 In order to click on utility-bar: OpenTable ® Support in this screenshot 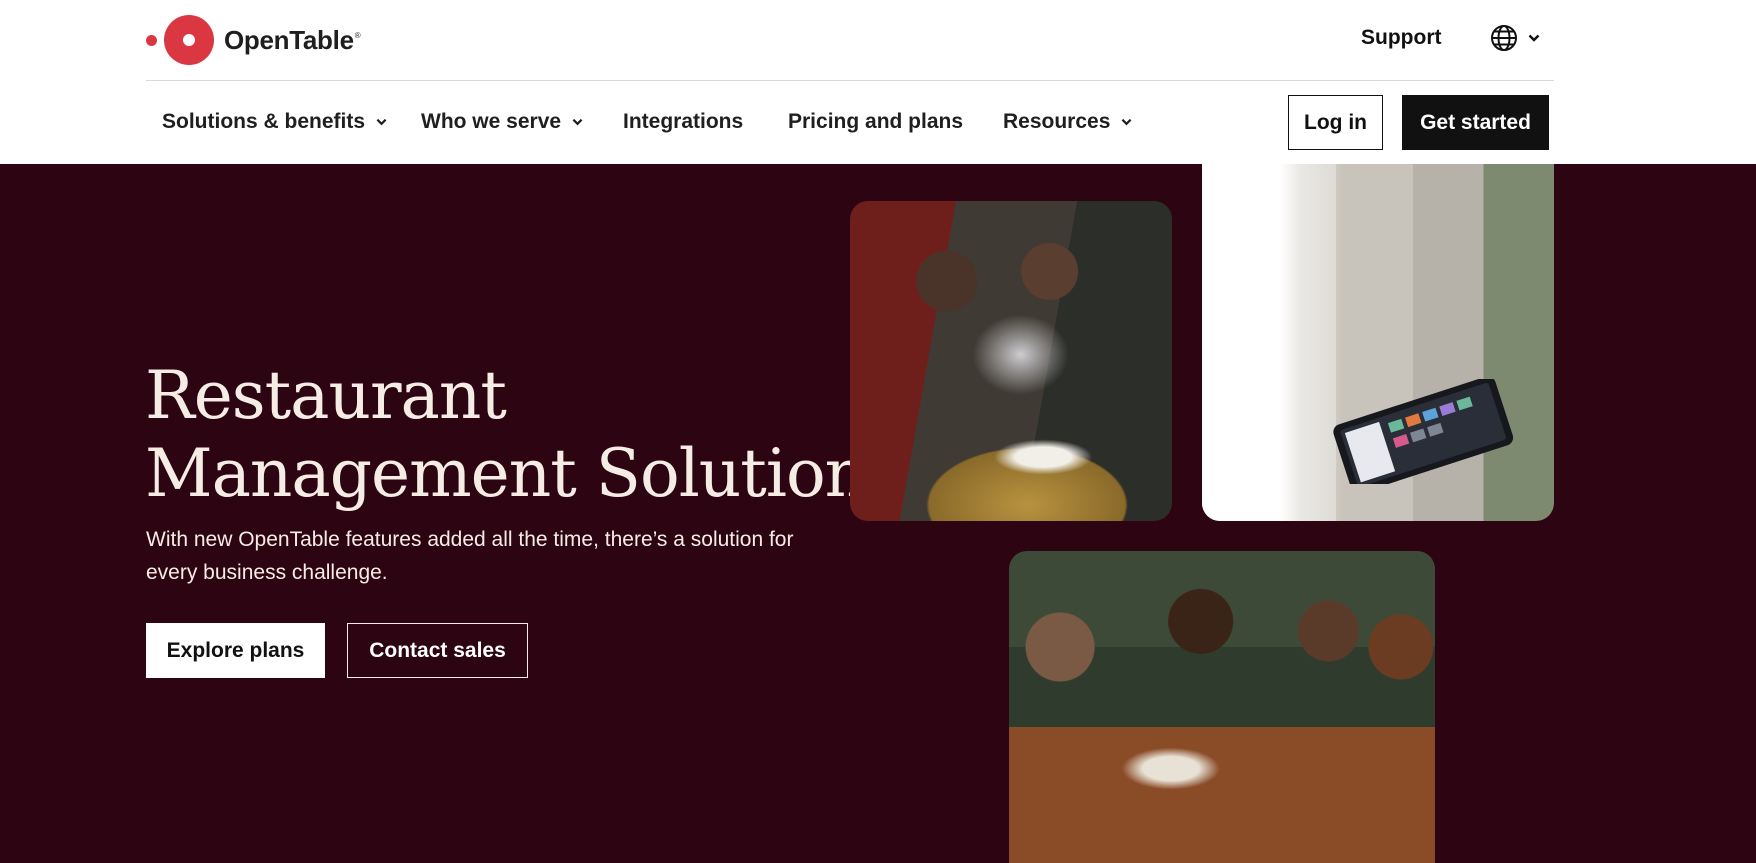, I will do `click(850, 40)`.